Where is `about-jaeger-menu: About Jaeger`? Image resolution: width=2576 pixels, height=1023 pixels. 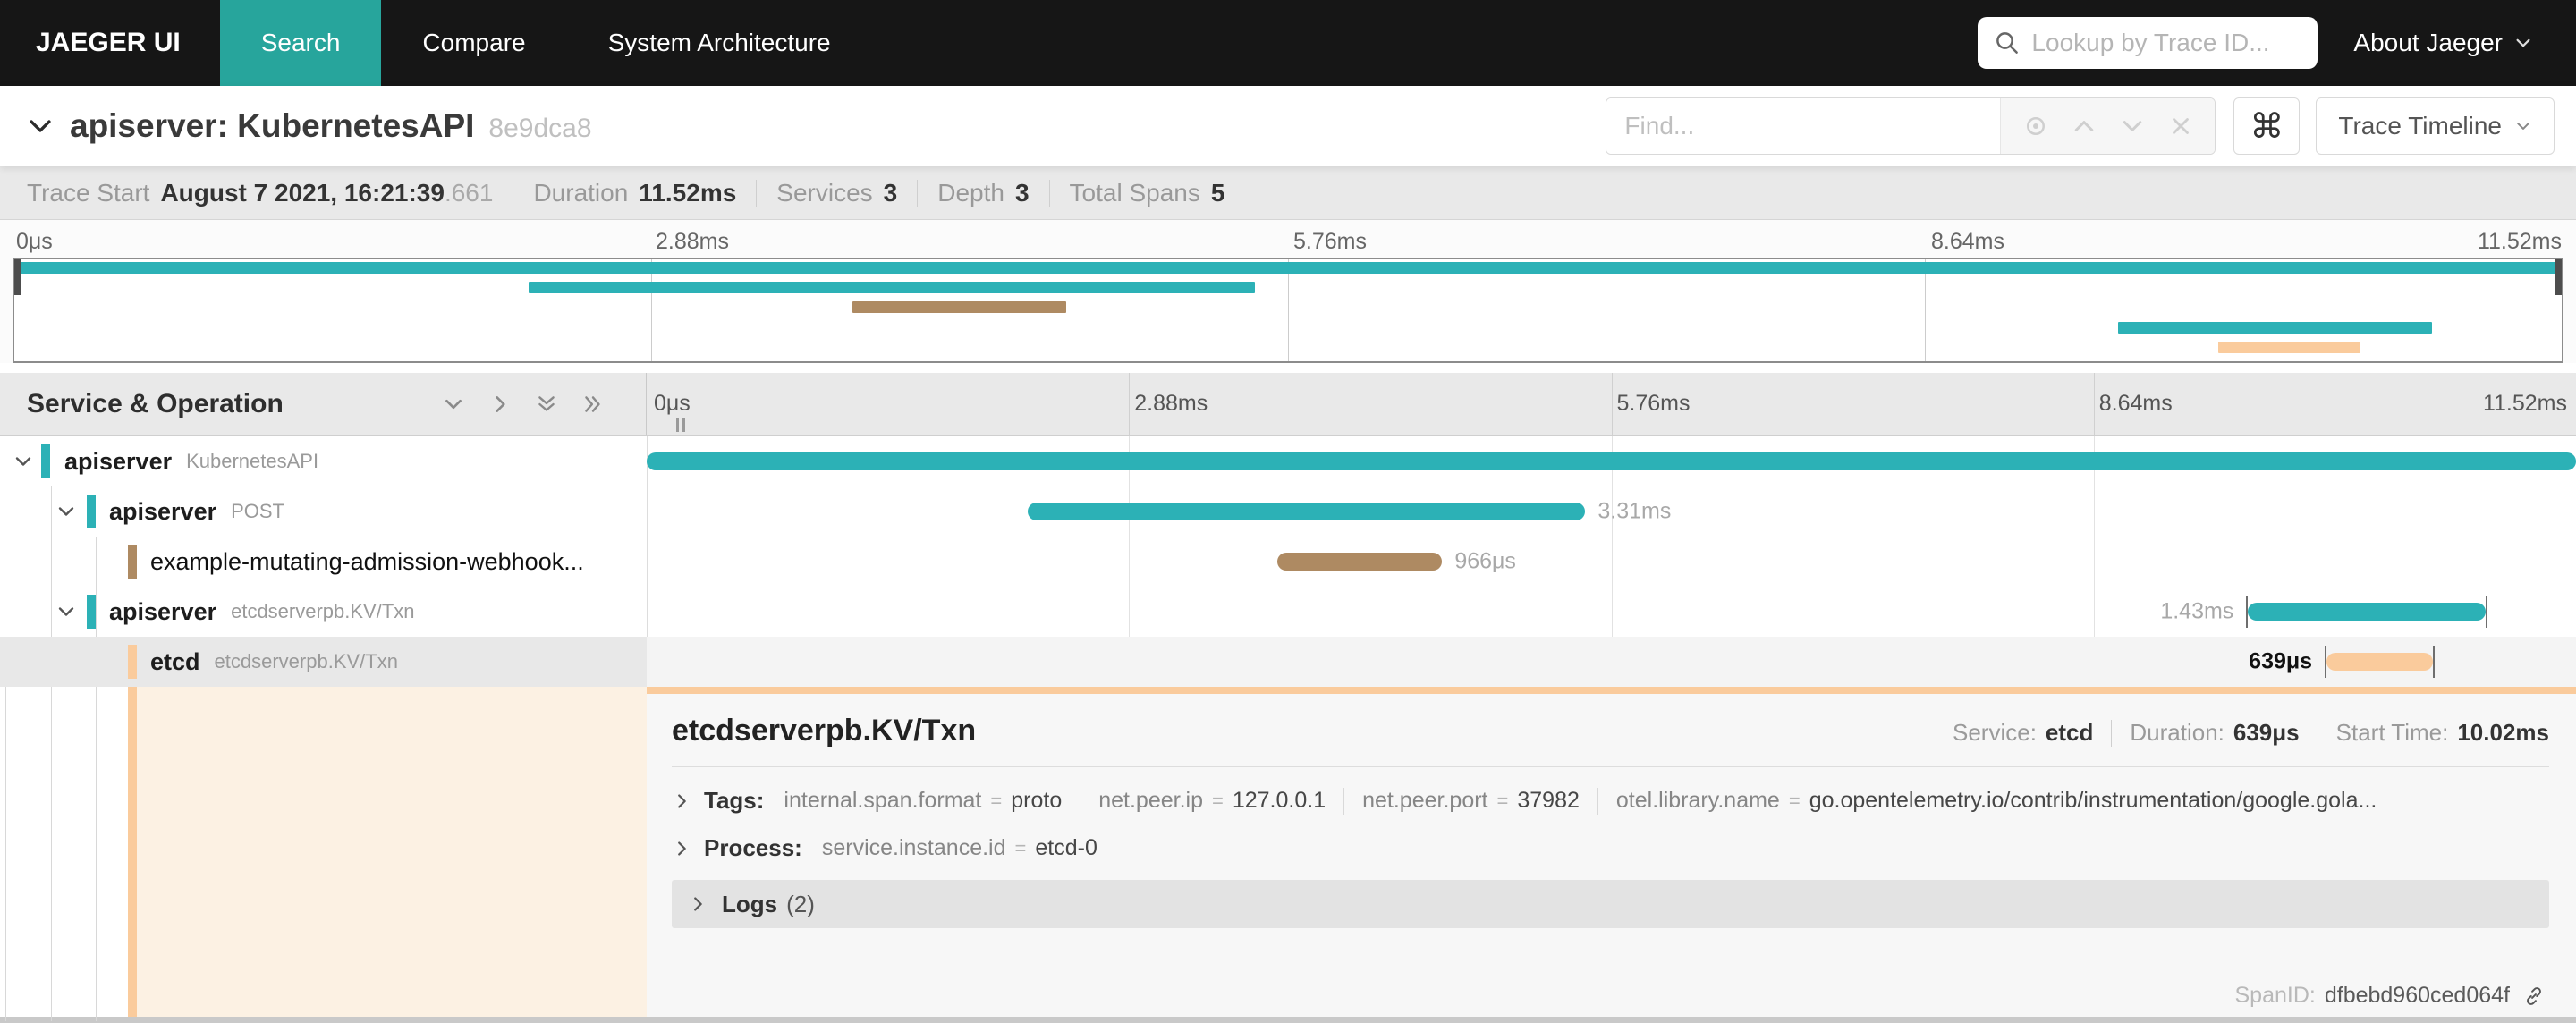
about-jaeger-menu: About Jaeger is located at coordinates (2447, 43).